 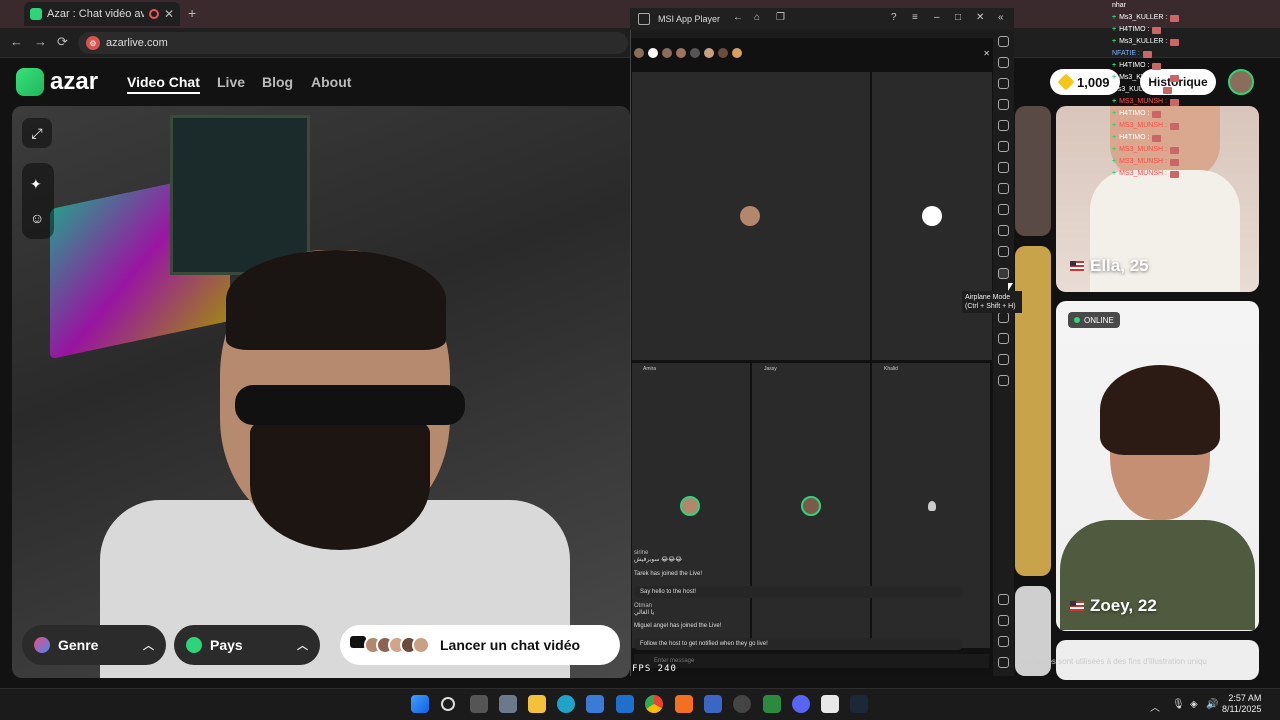 I want to click on apk-icon, so click(x=1003, y=188).